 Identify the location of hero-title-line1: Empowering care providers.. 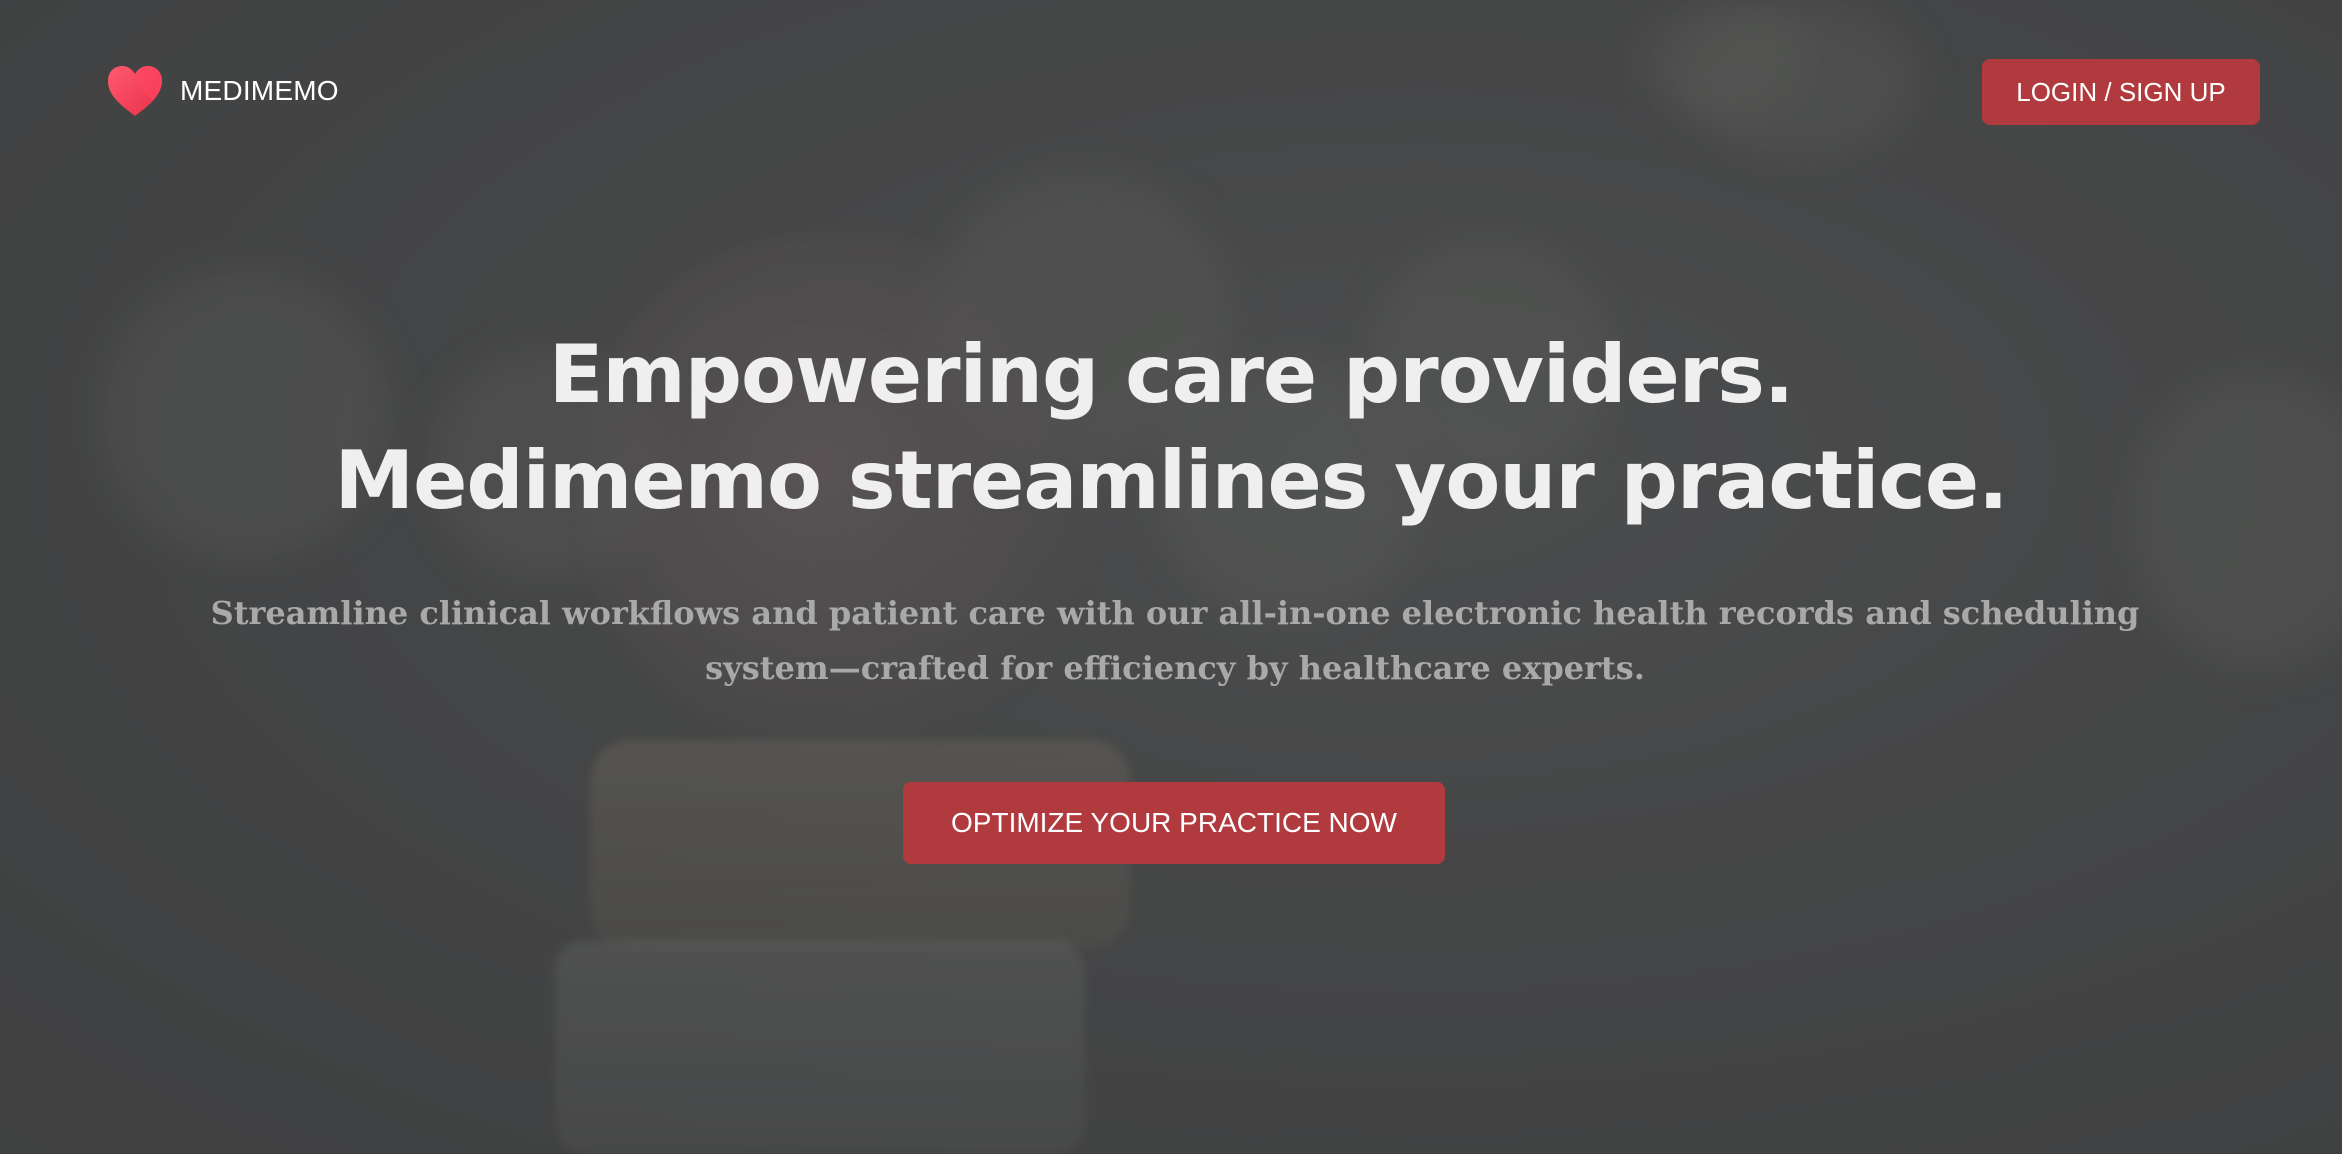
(1171, 374).